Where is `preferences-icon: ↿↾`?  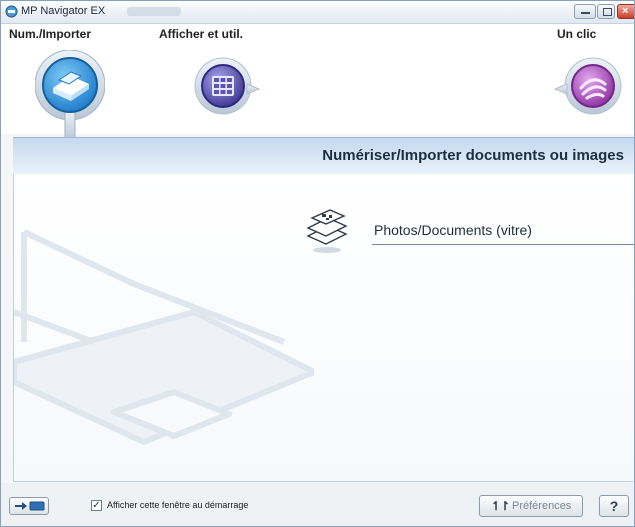
preferences-icon: ↿↾ is located at coordinates (500, 506).